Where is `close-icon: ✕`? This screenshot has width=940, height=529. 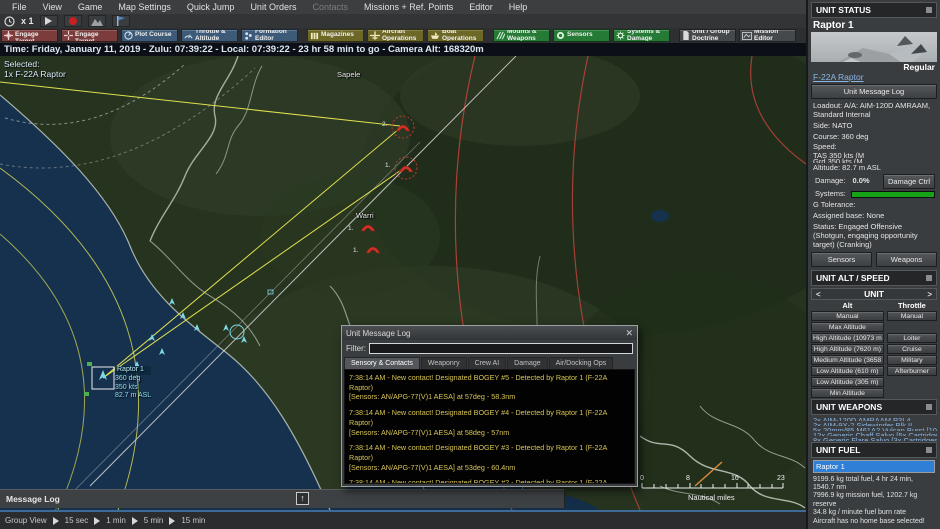
close-icon: ✕ is located at coordinates (629, 333).